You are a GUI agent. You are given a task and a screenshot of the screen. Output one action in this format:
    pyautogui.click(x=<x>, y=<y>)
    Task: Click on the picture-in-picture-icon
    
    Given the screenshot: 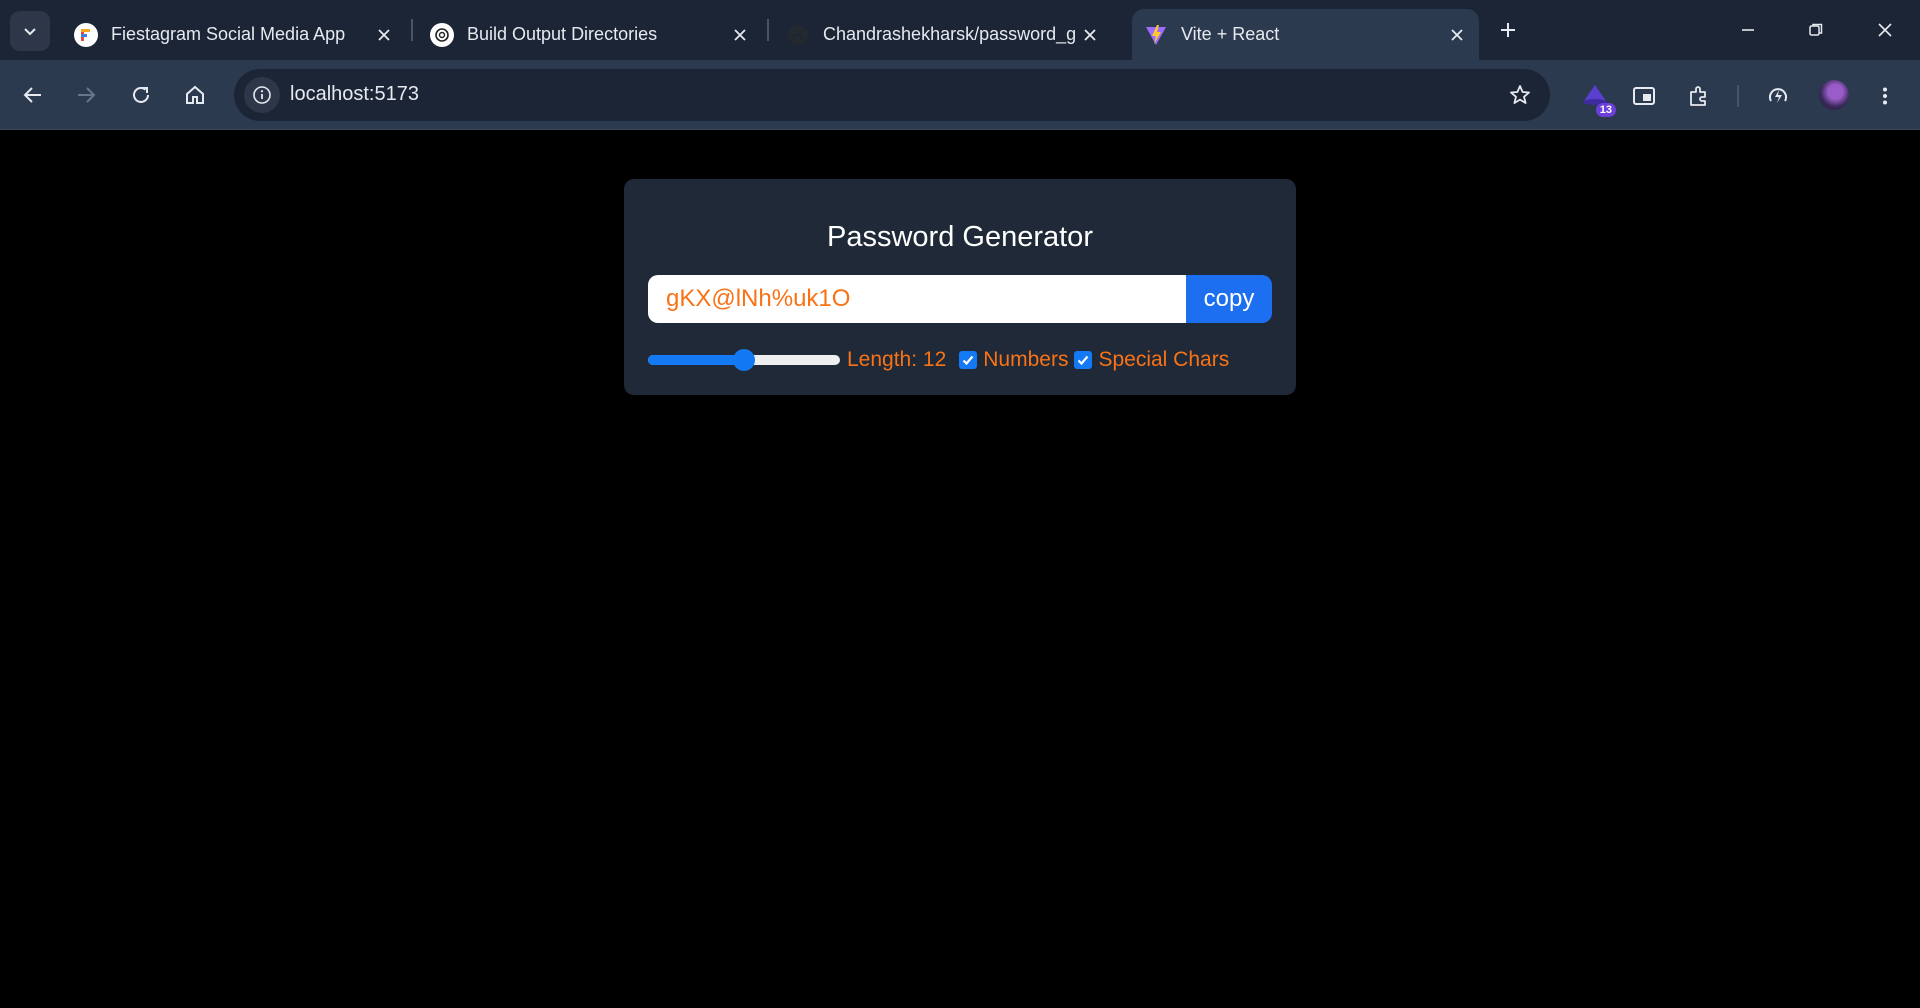 What is the action you would take?
    pyautogui.click(x=1644, y=96)
    